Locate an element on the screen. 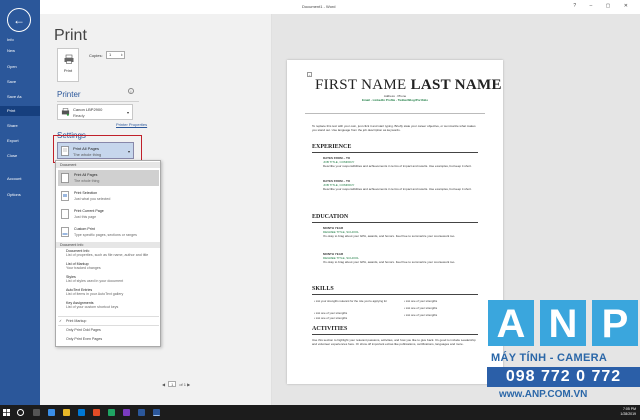  sidebar-item-options: Options is located at coordinates (20, 195).